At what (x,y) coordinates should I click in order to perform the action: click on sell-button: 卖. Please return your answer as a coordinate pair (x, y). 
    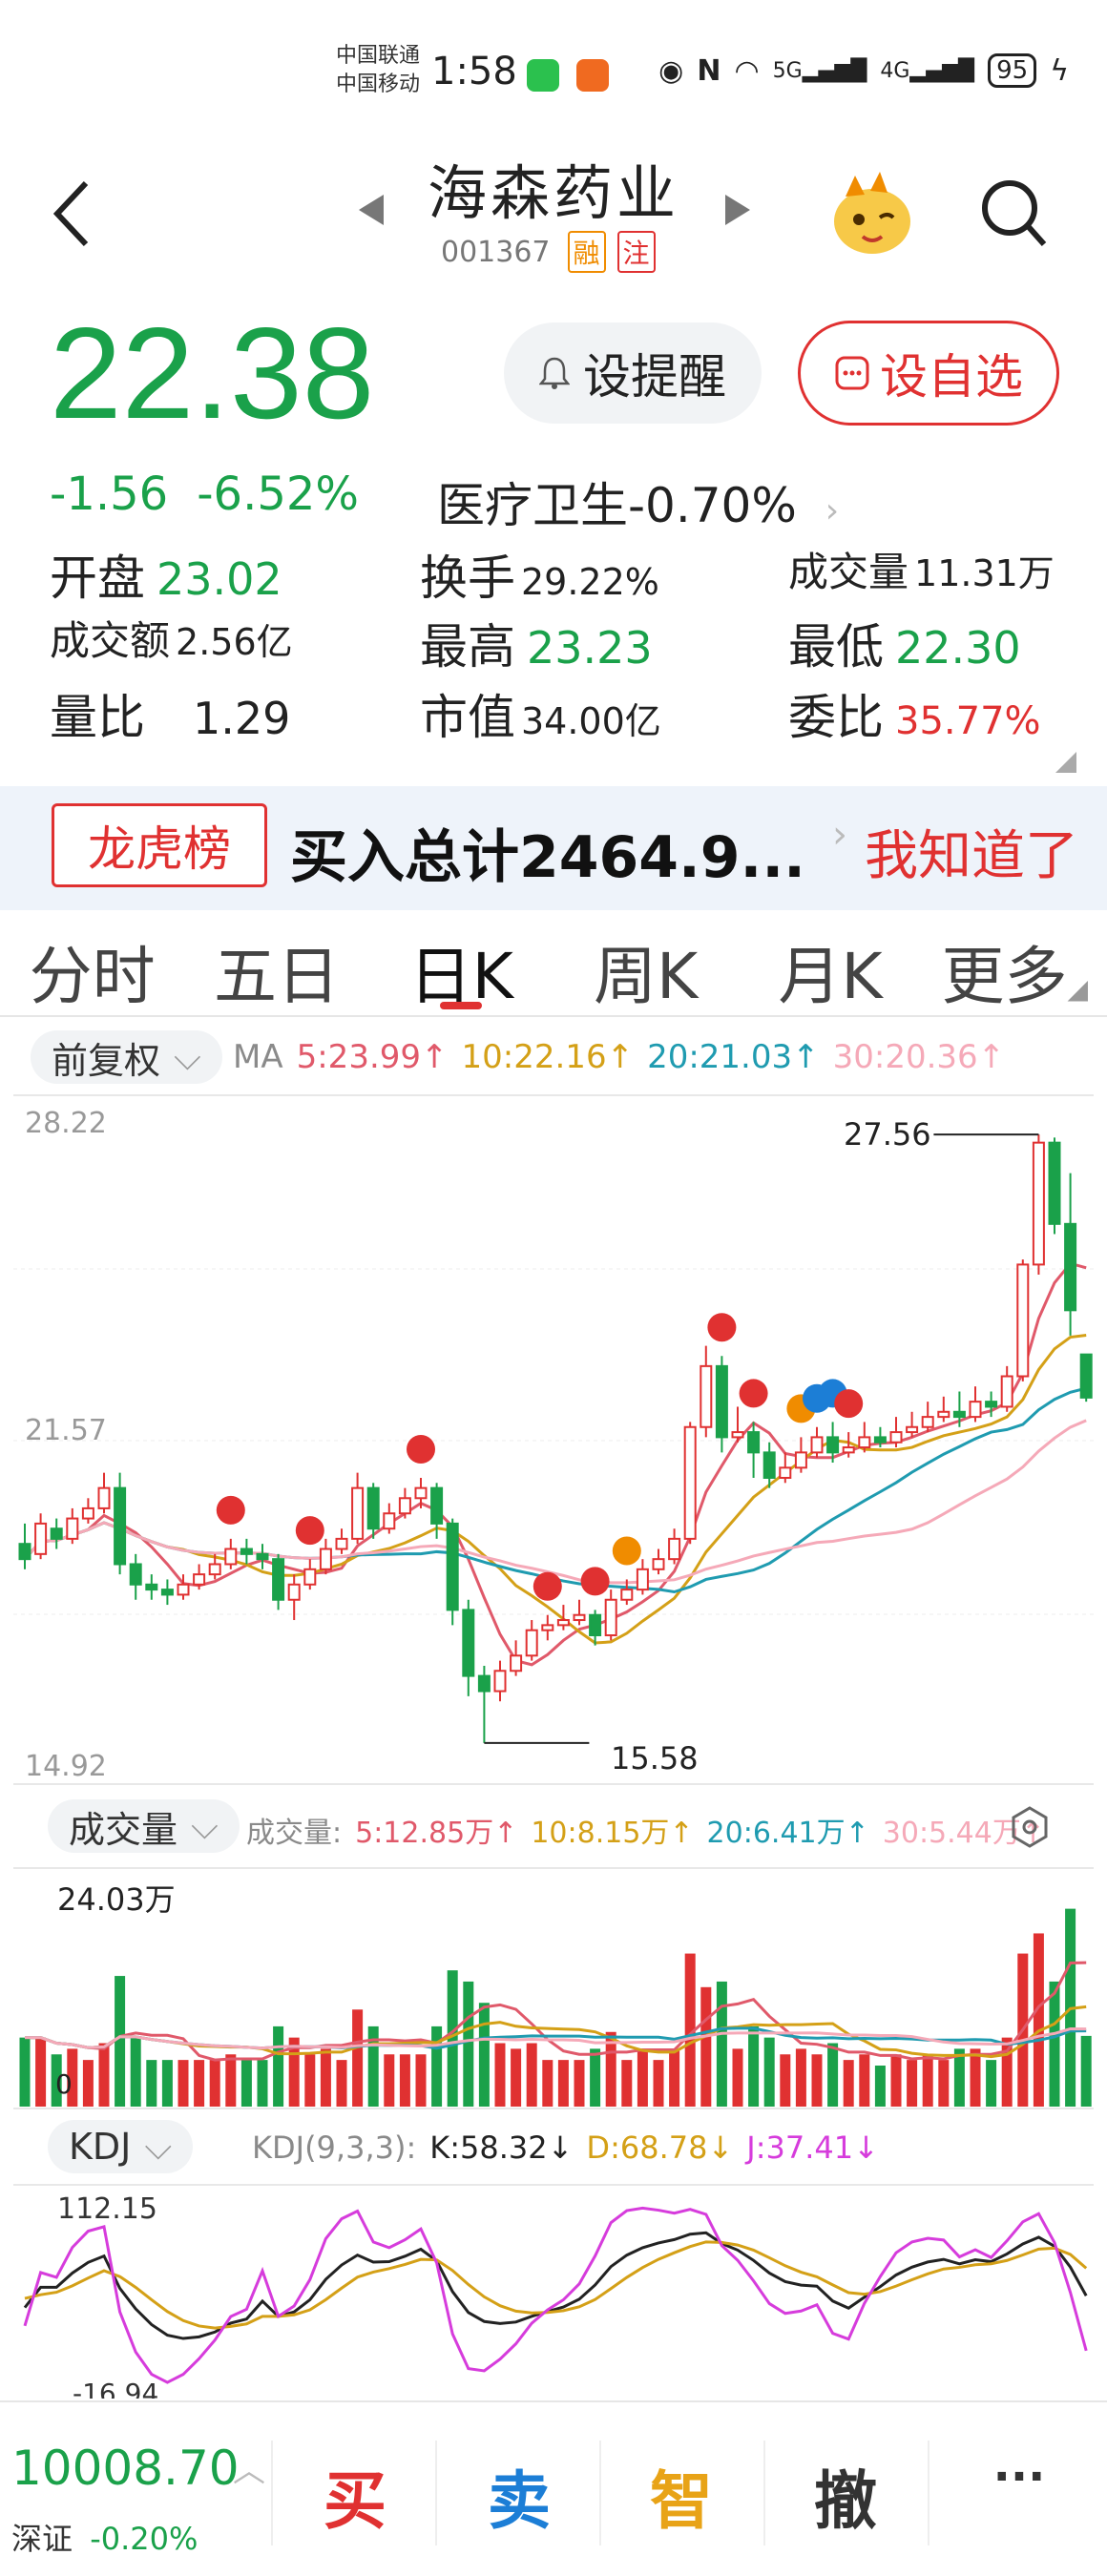
    Looking at the image, I should click on (519, 2496).